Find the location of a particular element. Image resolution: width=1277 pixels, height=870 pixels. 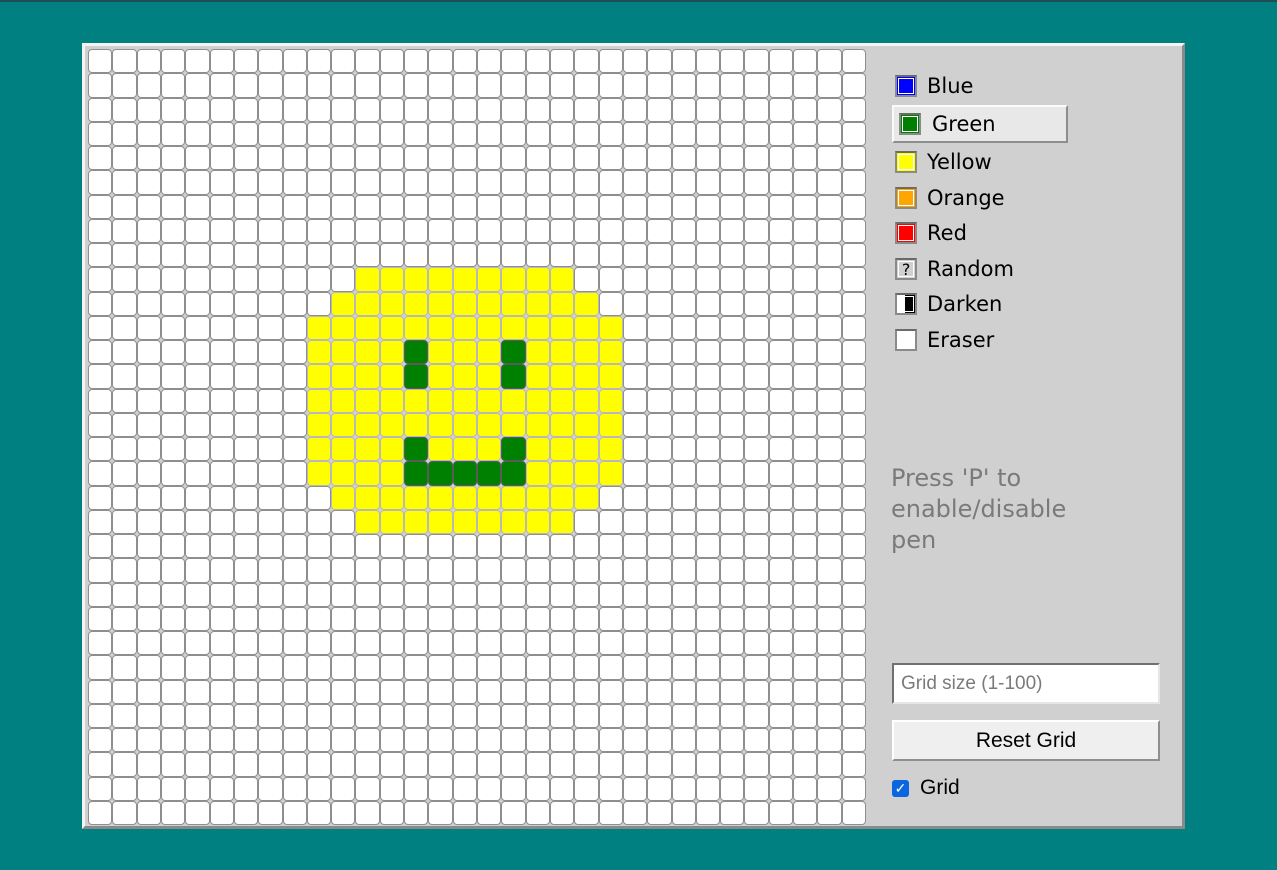

grid-size-input is located at coordinates (1026, 683).